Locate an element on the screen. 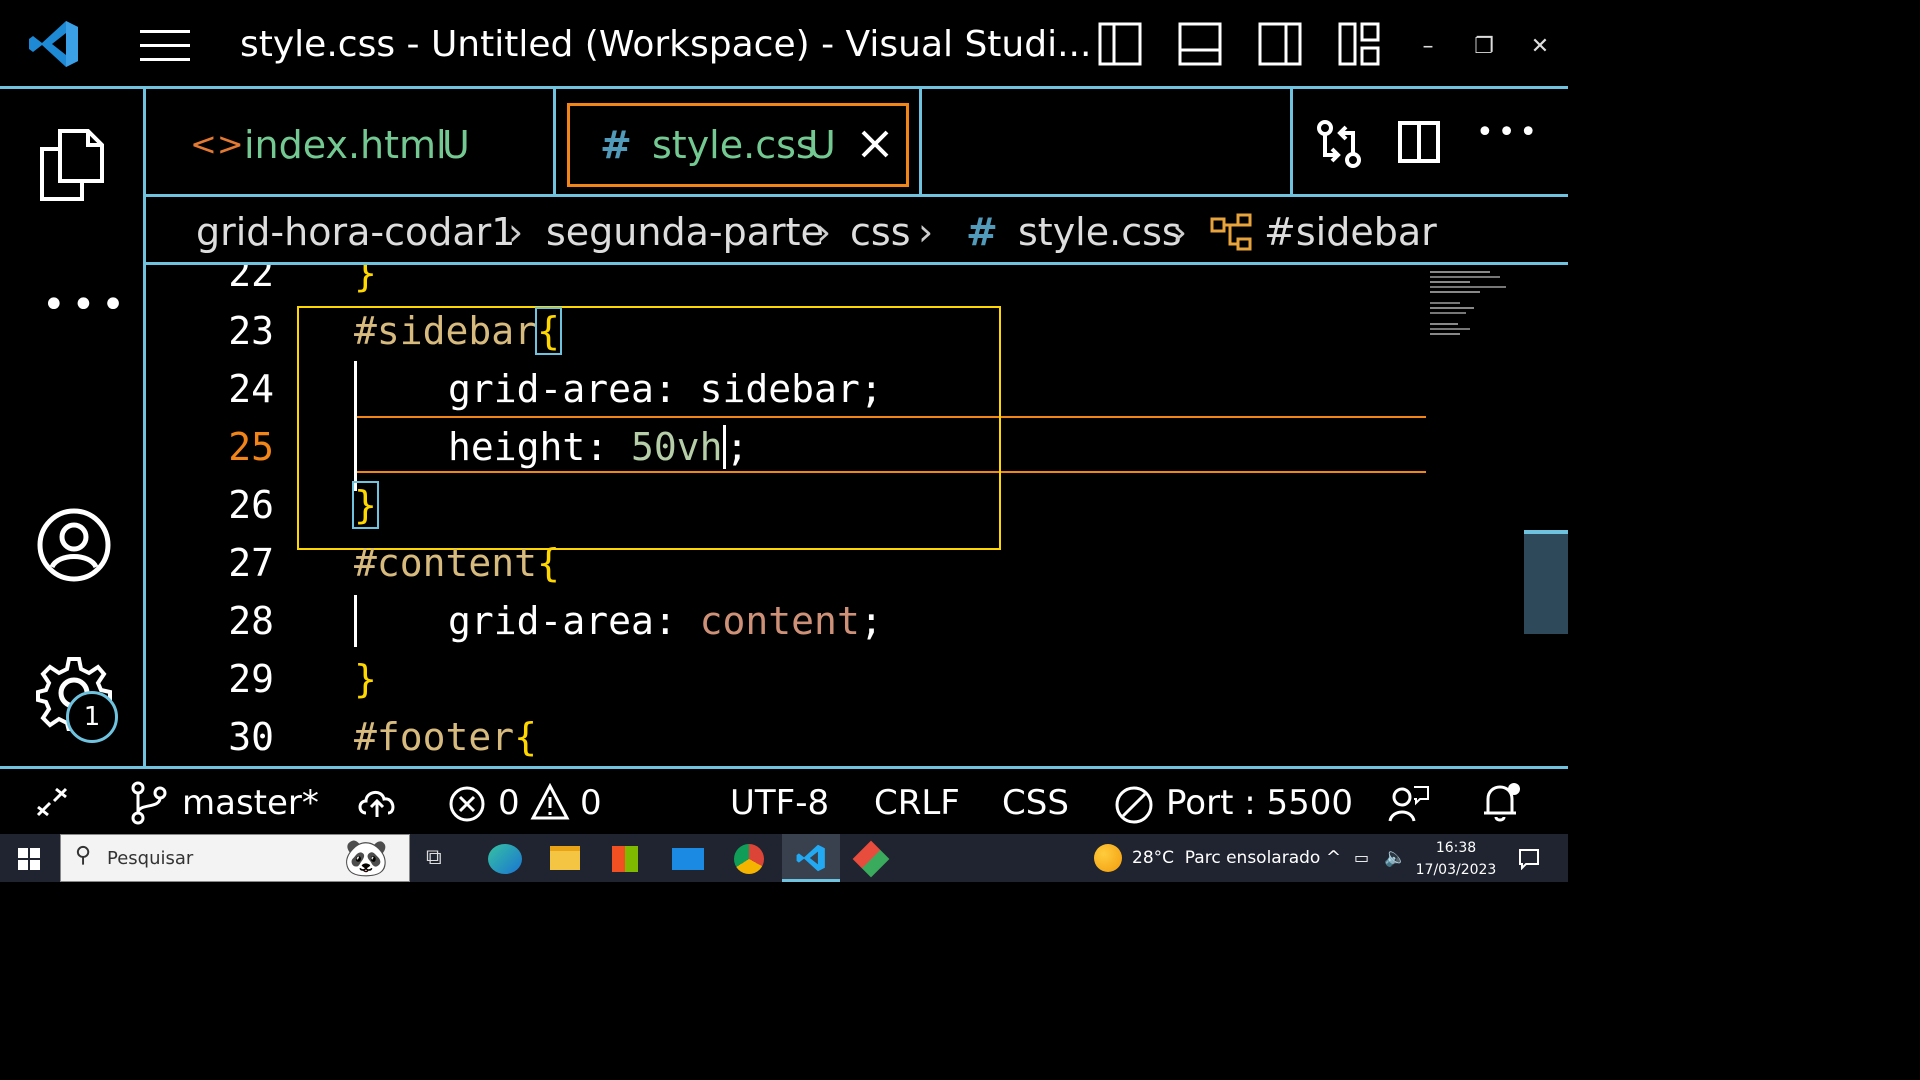 Image resolution: width=1920 pixels, height=1080 pixels. vscode-taskbar-icon is located at coordinates (810, 858).